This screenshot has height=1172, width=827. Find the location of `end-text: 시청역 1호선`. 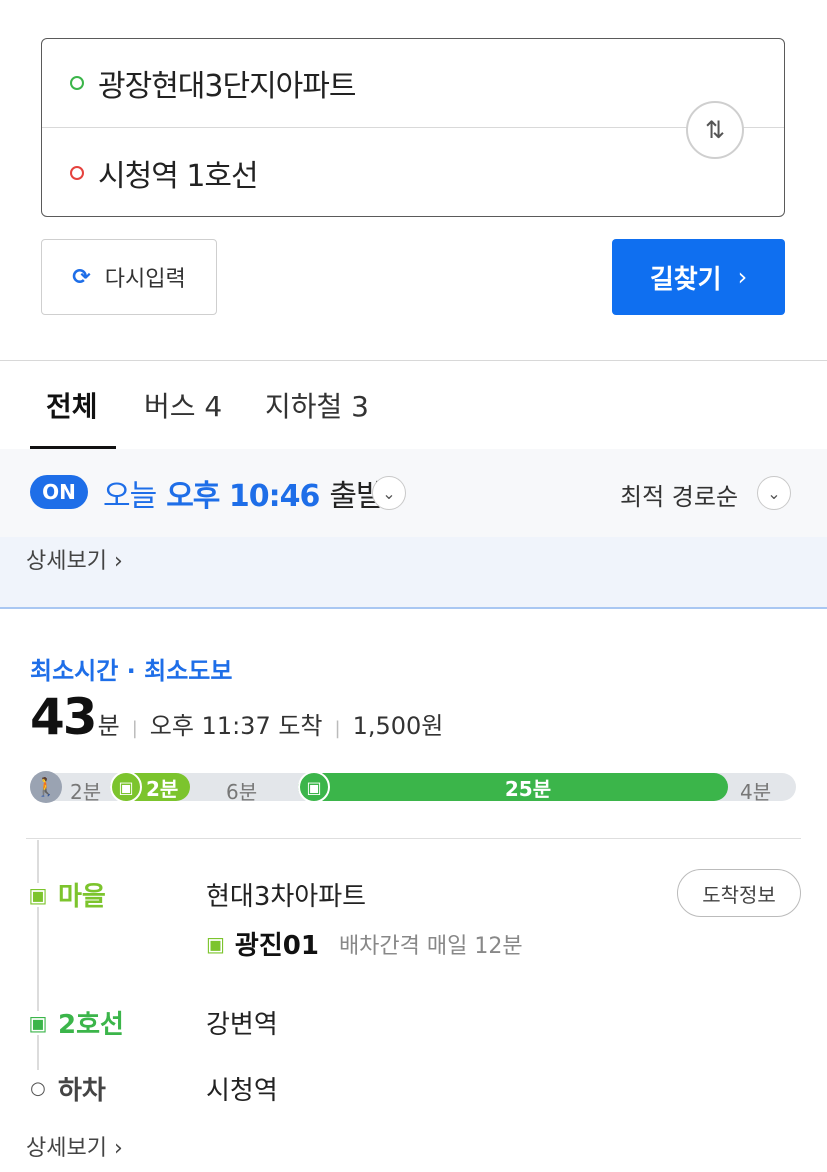

end-text: 시청역 1호선 is located at coordinates (178, 176).